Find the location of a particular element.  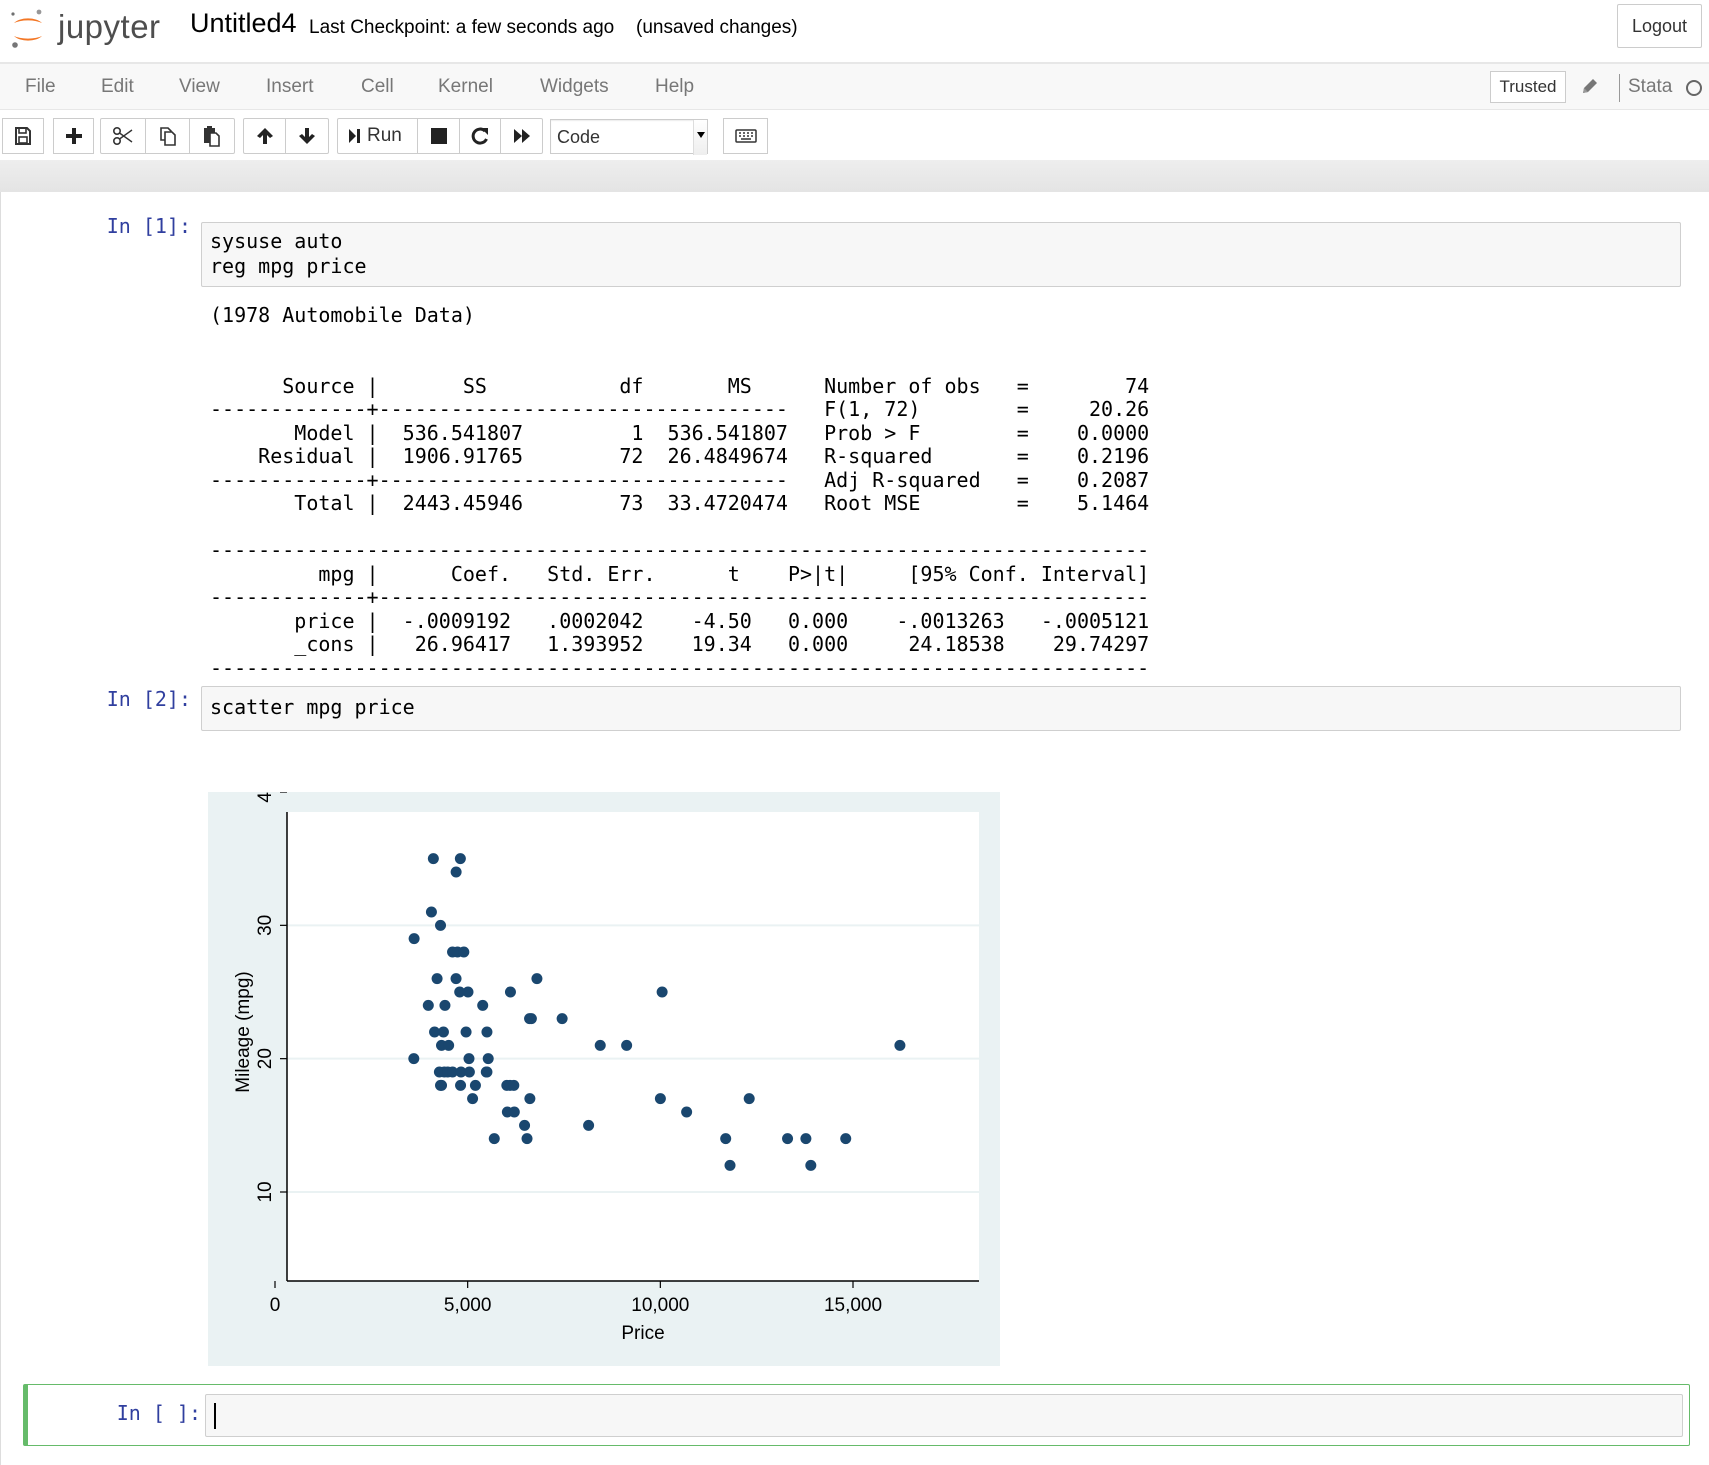

cell-prompt: In [1]: is located at coordinates (148, 226).